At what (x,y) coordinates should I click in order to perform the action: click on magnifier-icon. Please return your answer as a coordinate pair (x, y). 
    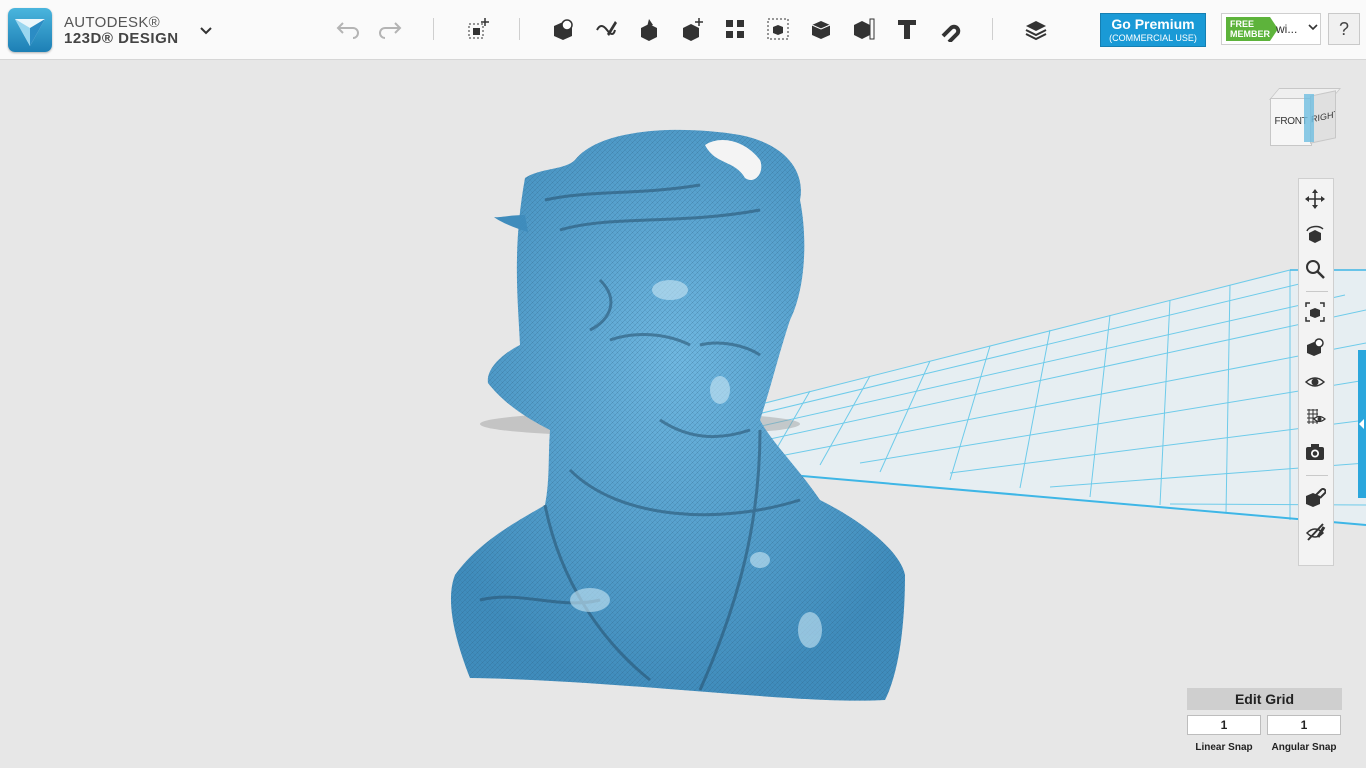
    Looking at the image, I should click on (1315, 269).